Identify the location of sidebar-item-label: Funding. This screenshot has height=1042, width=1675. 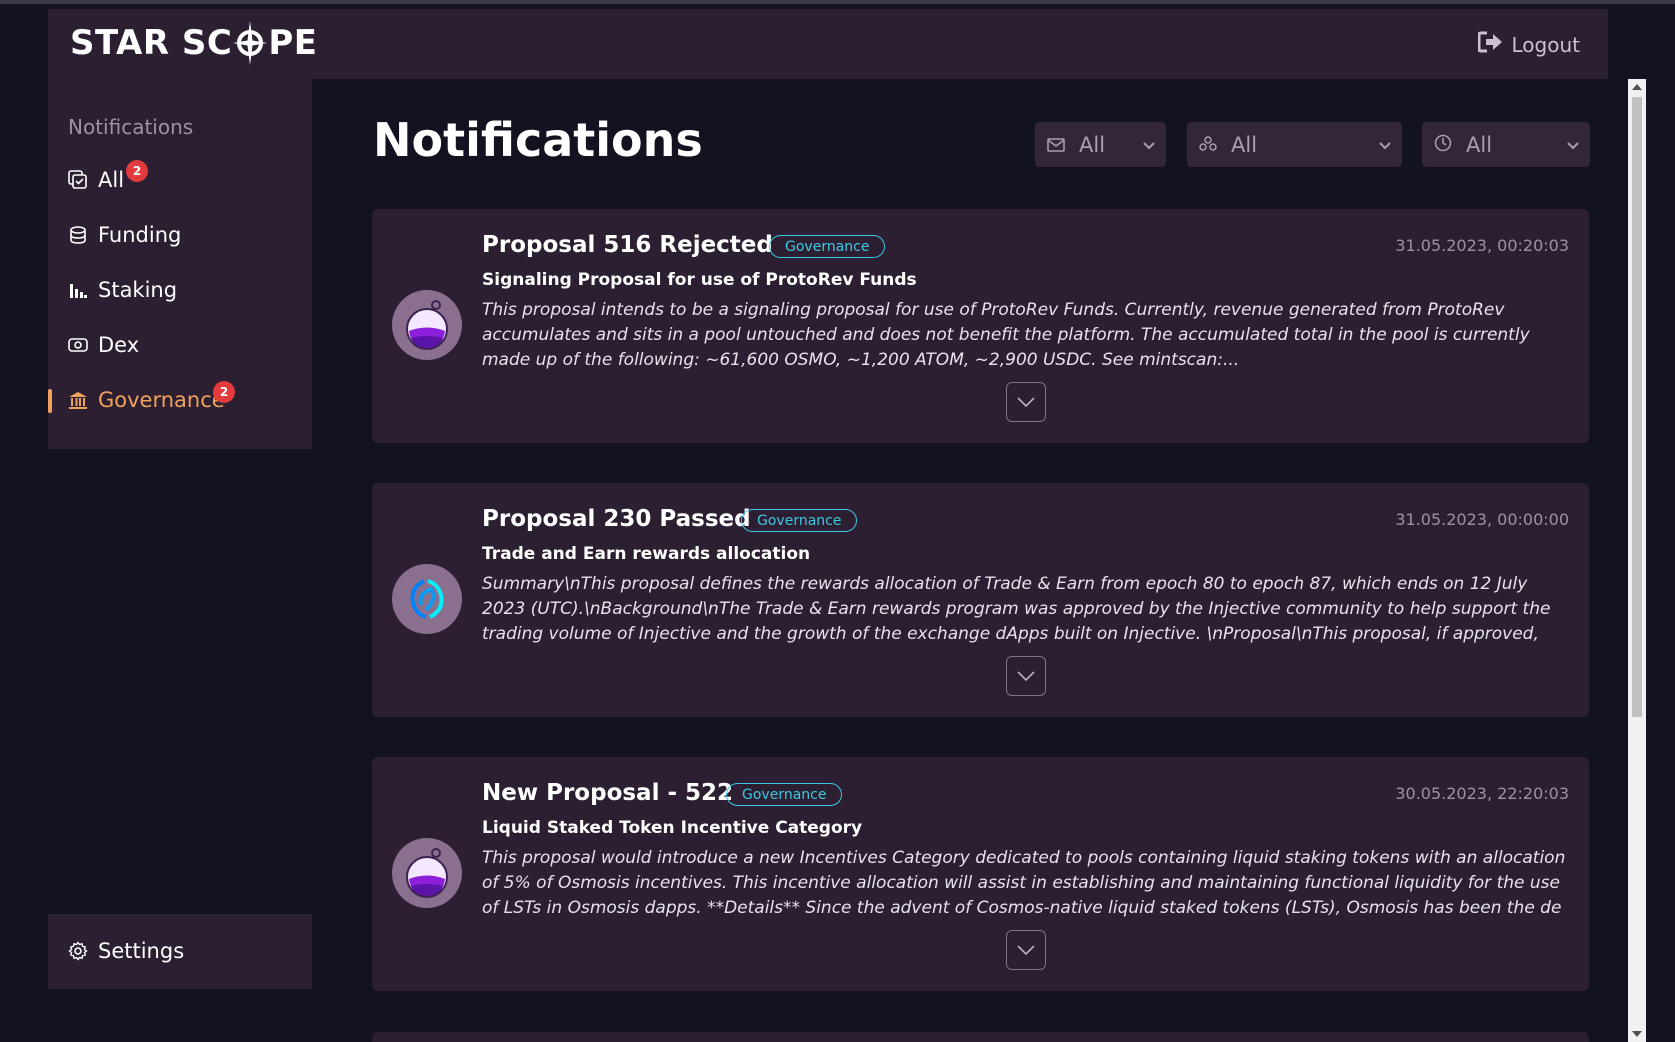
(140, 235).